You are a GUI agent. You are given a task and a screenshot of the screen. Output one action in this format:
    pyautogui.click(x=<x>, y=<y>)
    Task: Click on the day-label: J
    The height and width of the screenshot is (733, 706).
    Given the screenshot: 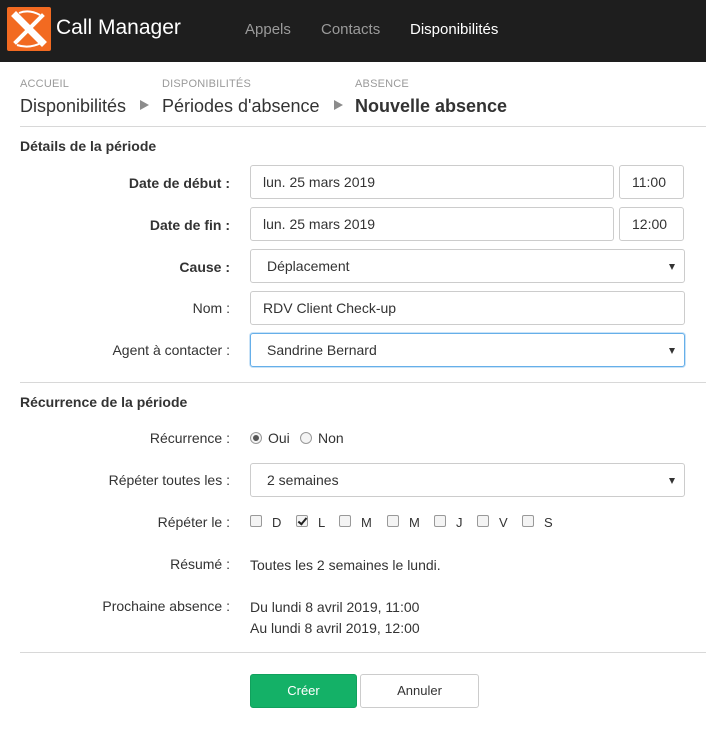 What is the action you would take?
    pyautogui.click(x=459, y=522)
    